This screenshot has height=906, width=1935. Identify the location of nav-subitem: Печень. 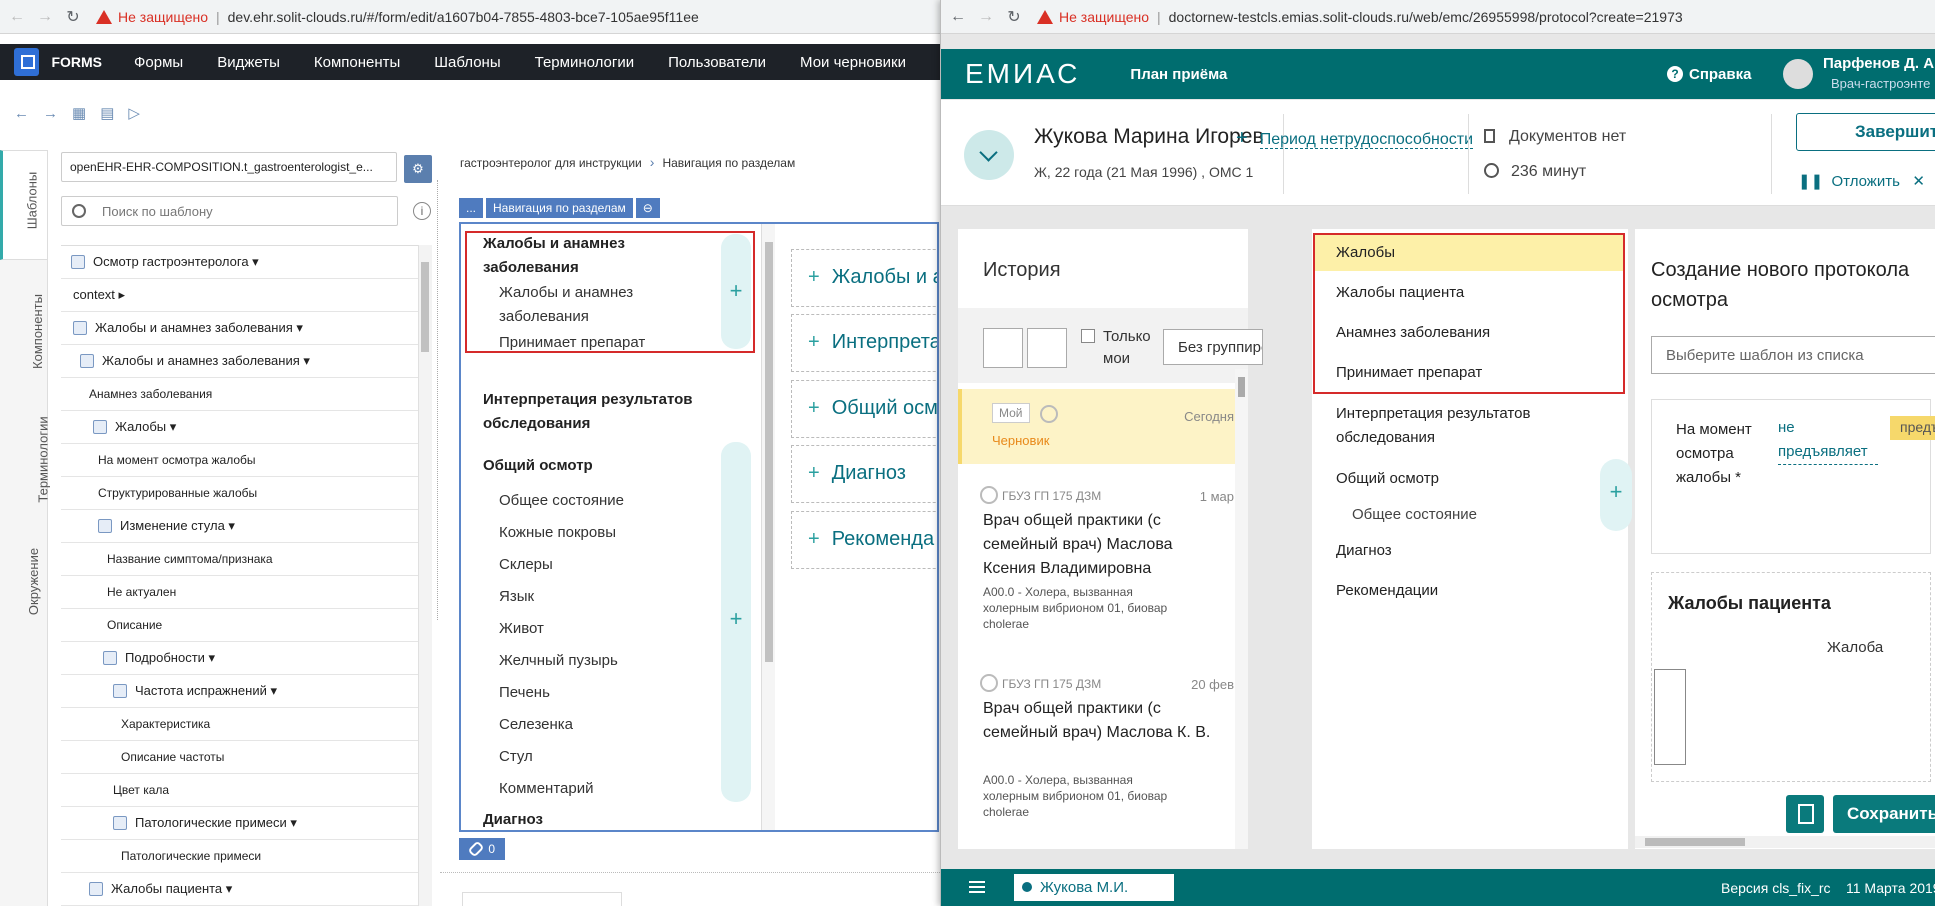
(524, 693).